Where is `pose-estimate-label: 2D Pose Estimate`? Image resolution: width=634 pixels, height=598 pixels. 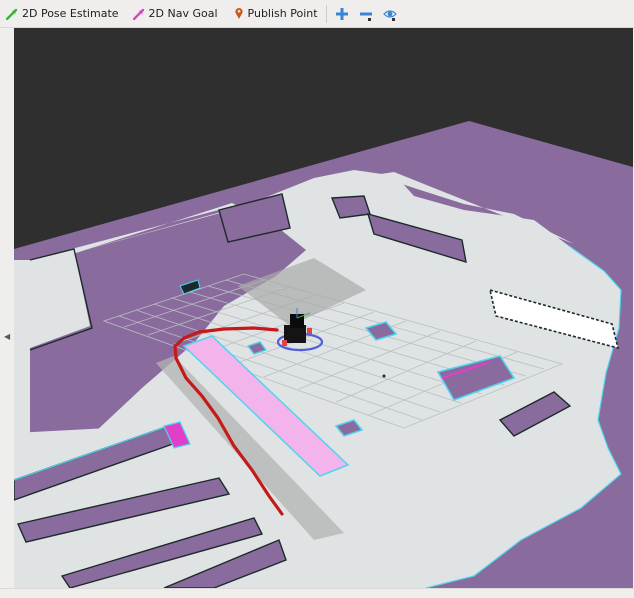 pose-estimate-label: 2D Pose Estimate is located at coordinates (70, 13).